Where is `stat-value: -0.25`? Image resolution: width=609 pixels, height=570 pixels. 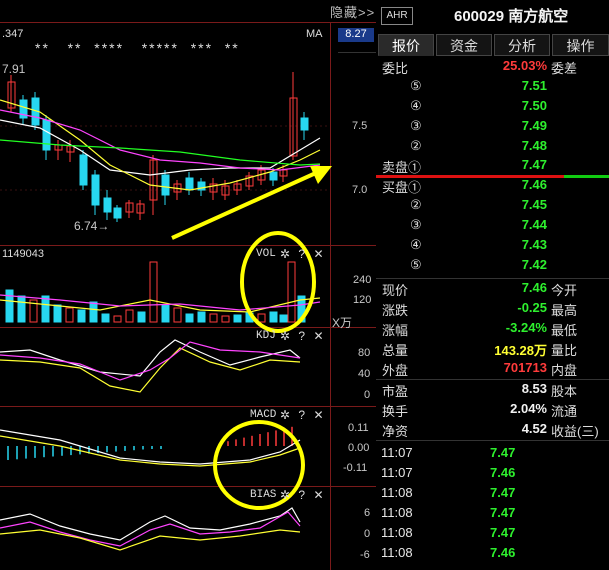
stat-value: -0.25 is located at coordinates (532, 307).